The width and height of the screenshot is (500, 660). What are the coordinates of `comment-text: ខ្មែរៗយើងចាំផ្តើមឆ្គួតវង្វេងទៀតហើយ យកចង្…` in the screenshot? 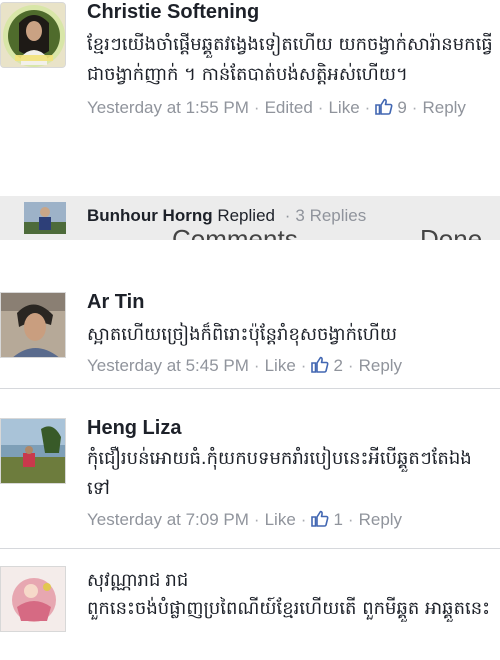 It's located at (290, 59).